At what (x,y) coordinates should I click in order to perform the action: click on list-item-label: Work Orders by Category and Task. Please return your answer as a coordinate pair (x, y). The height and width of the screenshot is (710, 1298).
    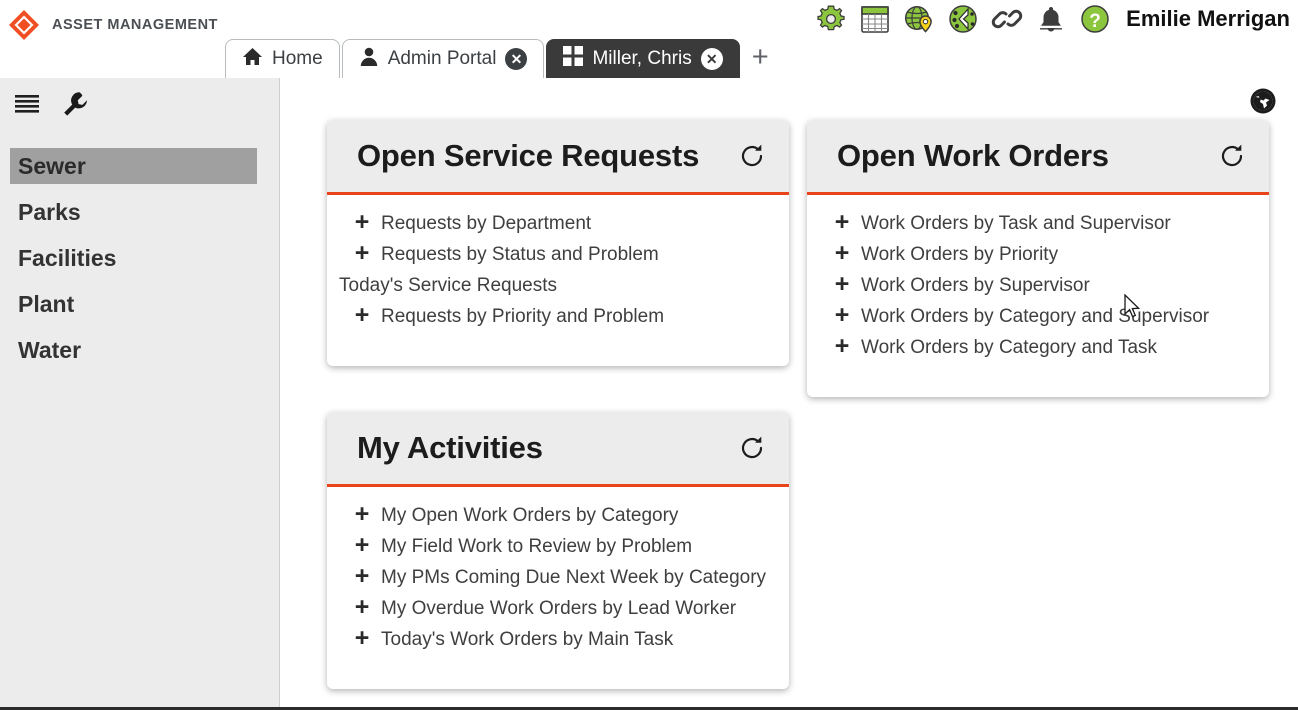
    Looking at the image, I should click on (1009, 347).